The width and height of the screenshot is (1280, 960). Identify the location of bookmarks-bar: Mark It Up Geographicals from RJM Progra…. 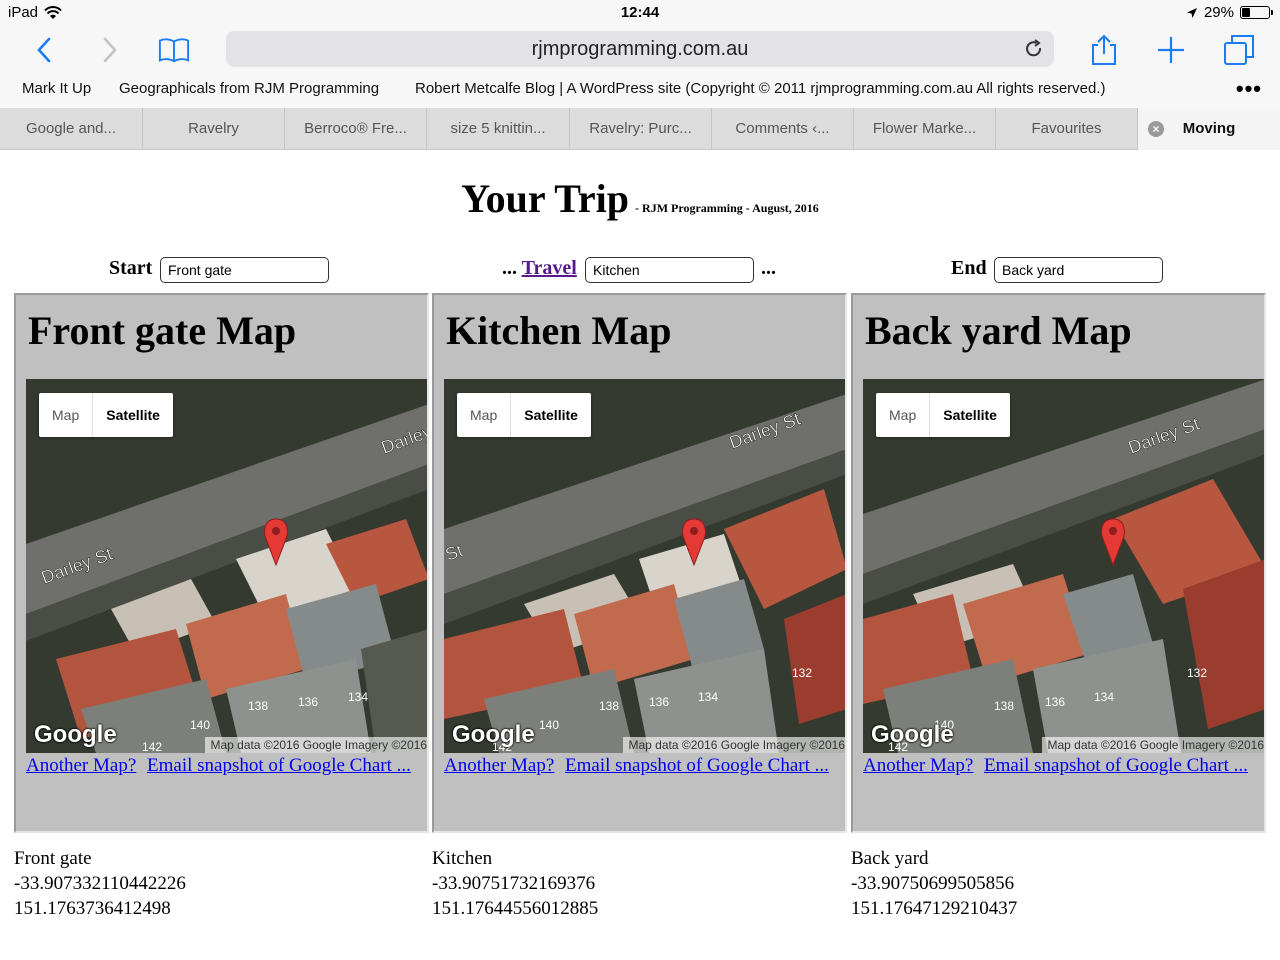
(640, 91).